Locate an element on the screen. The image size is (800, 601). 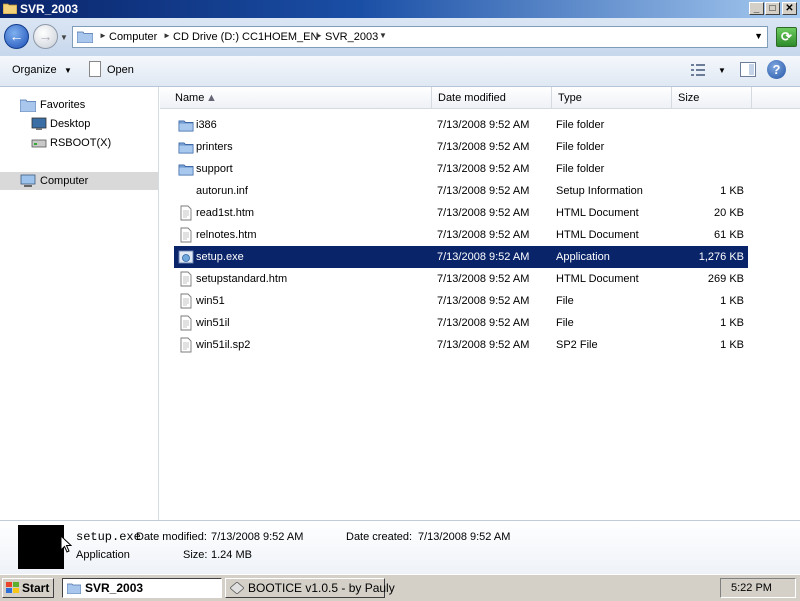
taskbar-button-svr-2003: SVR_2003 is located at coordinates (142, 588).